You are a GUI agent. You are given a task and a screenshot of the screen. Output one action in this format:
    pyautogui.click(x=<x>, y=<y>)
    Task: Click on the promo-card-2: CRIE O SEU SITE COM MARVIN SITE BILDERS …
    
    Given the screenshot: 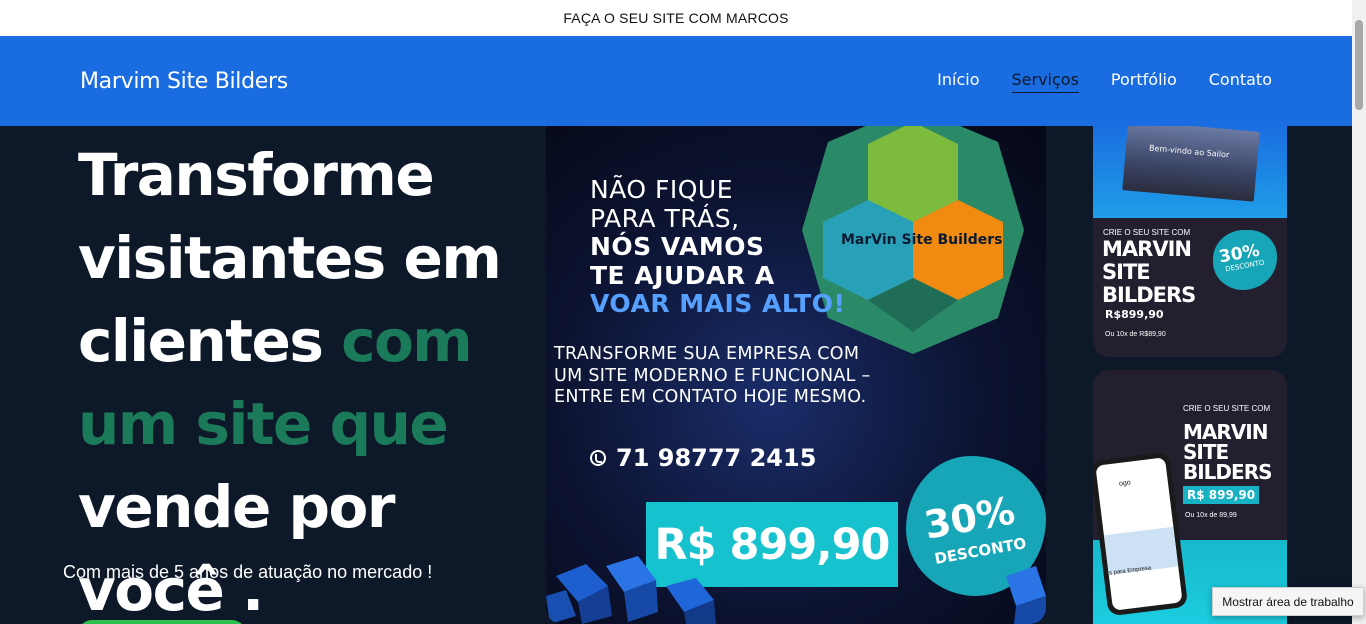 What is the action you would take?
    pyautogui.click(x=1190, y=497)
    